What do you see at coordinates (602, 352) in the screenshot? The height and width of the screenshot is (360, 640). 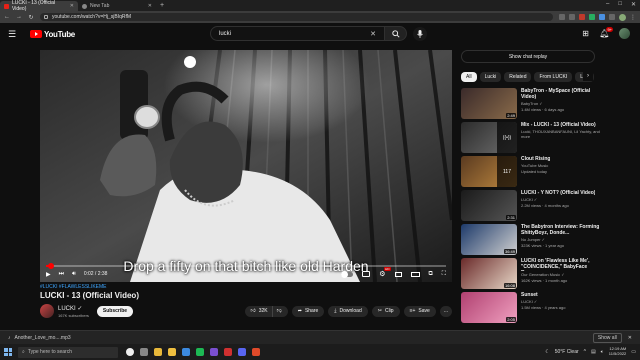 I see `speaker-icon: 🔈︎` at bounding box center [602, 352].